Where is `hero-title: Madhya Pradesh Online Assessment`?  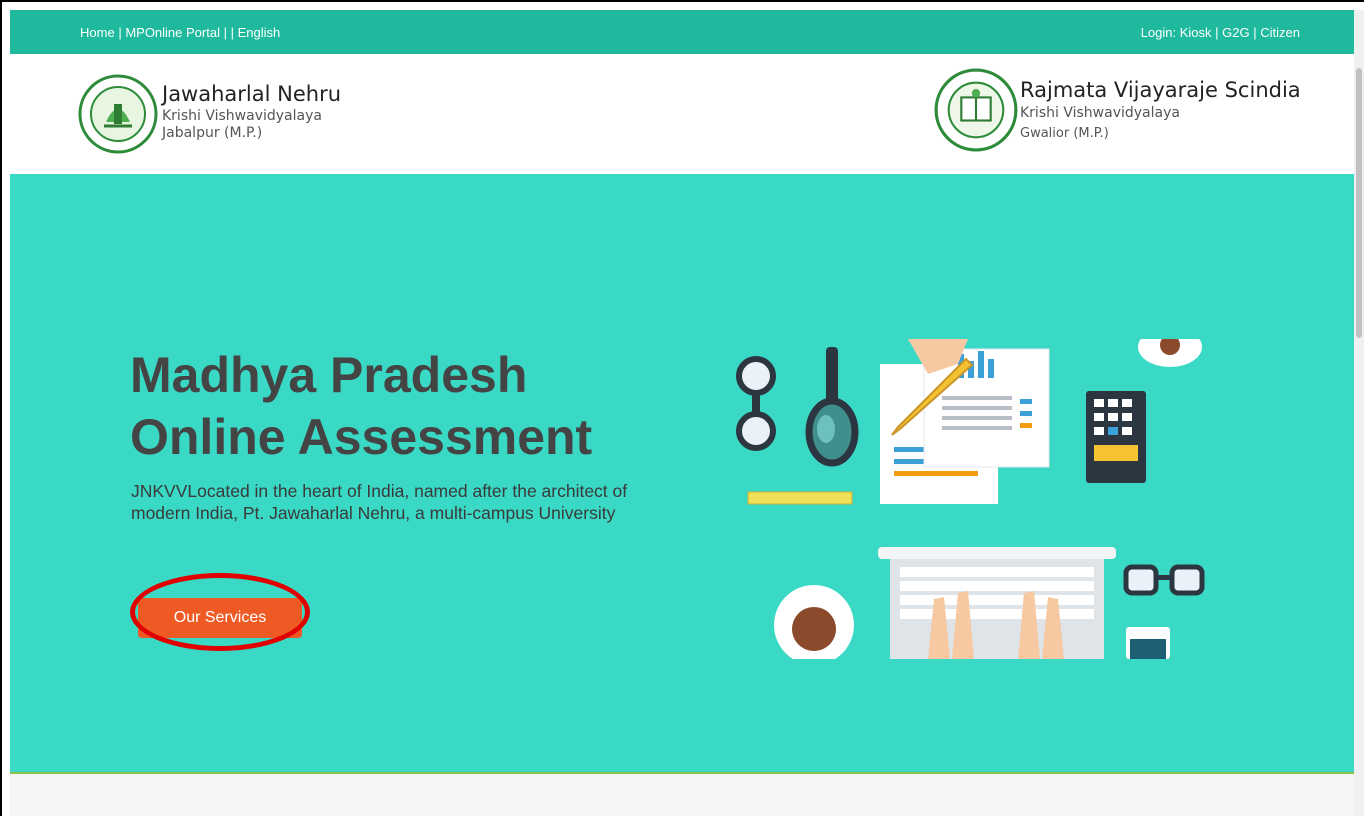
hero-title: Madhya Pradesh Online Assessment is located at coordinates (361, 406).